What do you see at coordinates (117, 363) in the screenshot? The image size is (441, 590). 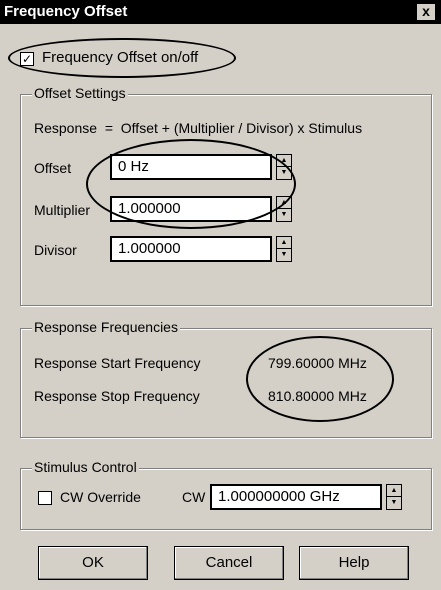 I see `response-start-label: Response Start Frequency` at bounding box center [117, 363].